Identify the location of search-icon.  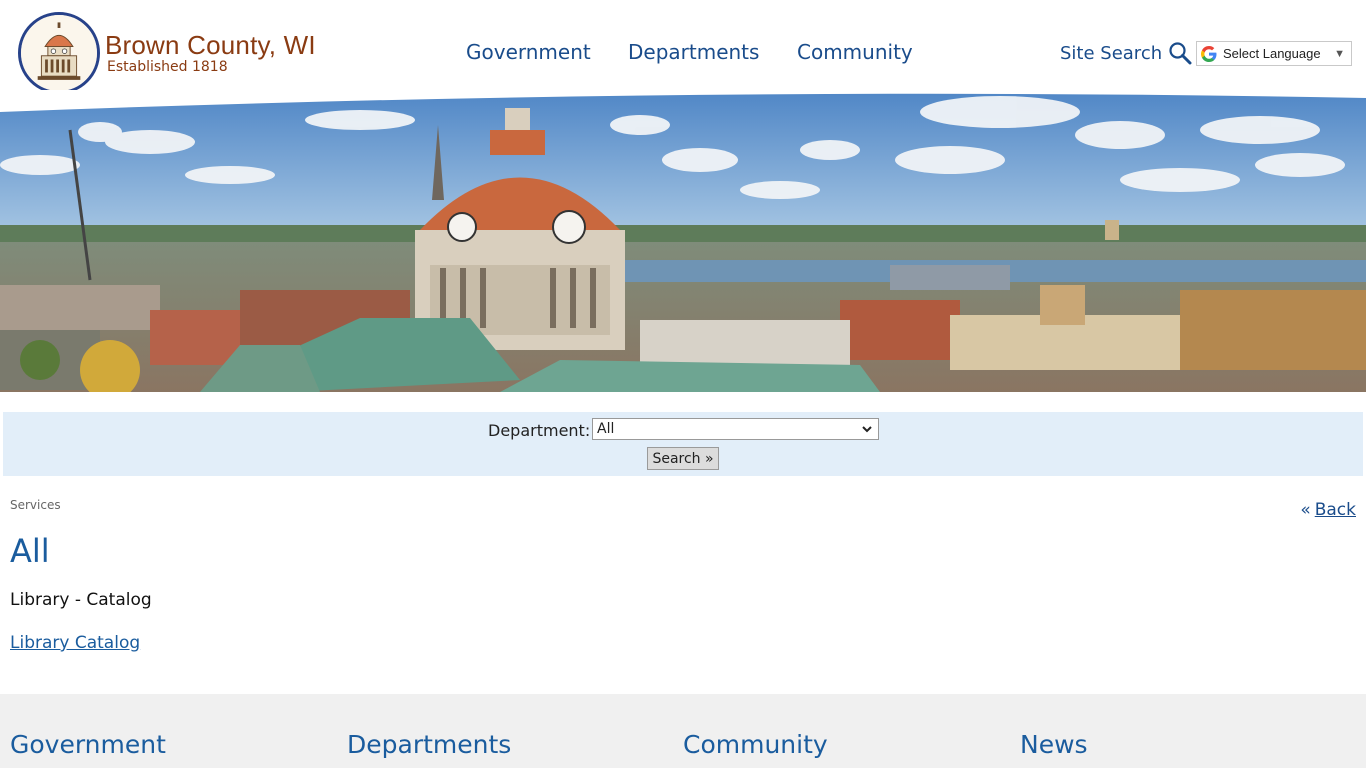
(1180, 53).